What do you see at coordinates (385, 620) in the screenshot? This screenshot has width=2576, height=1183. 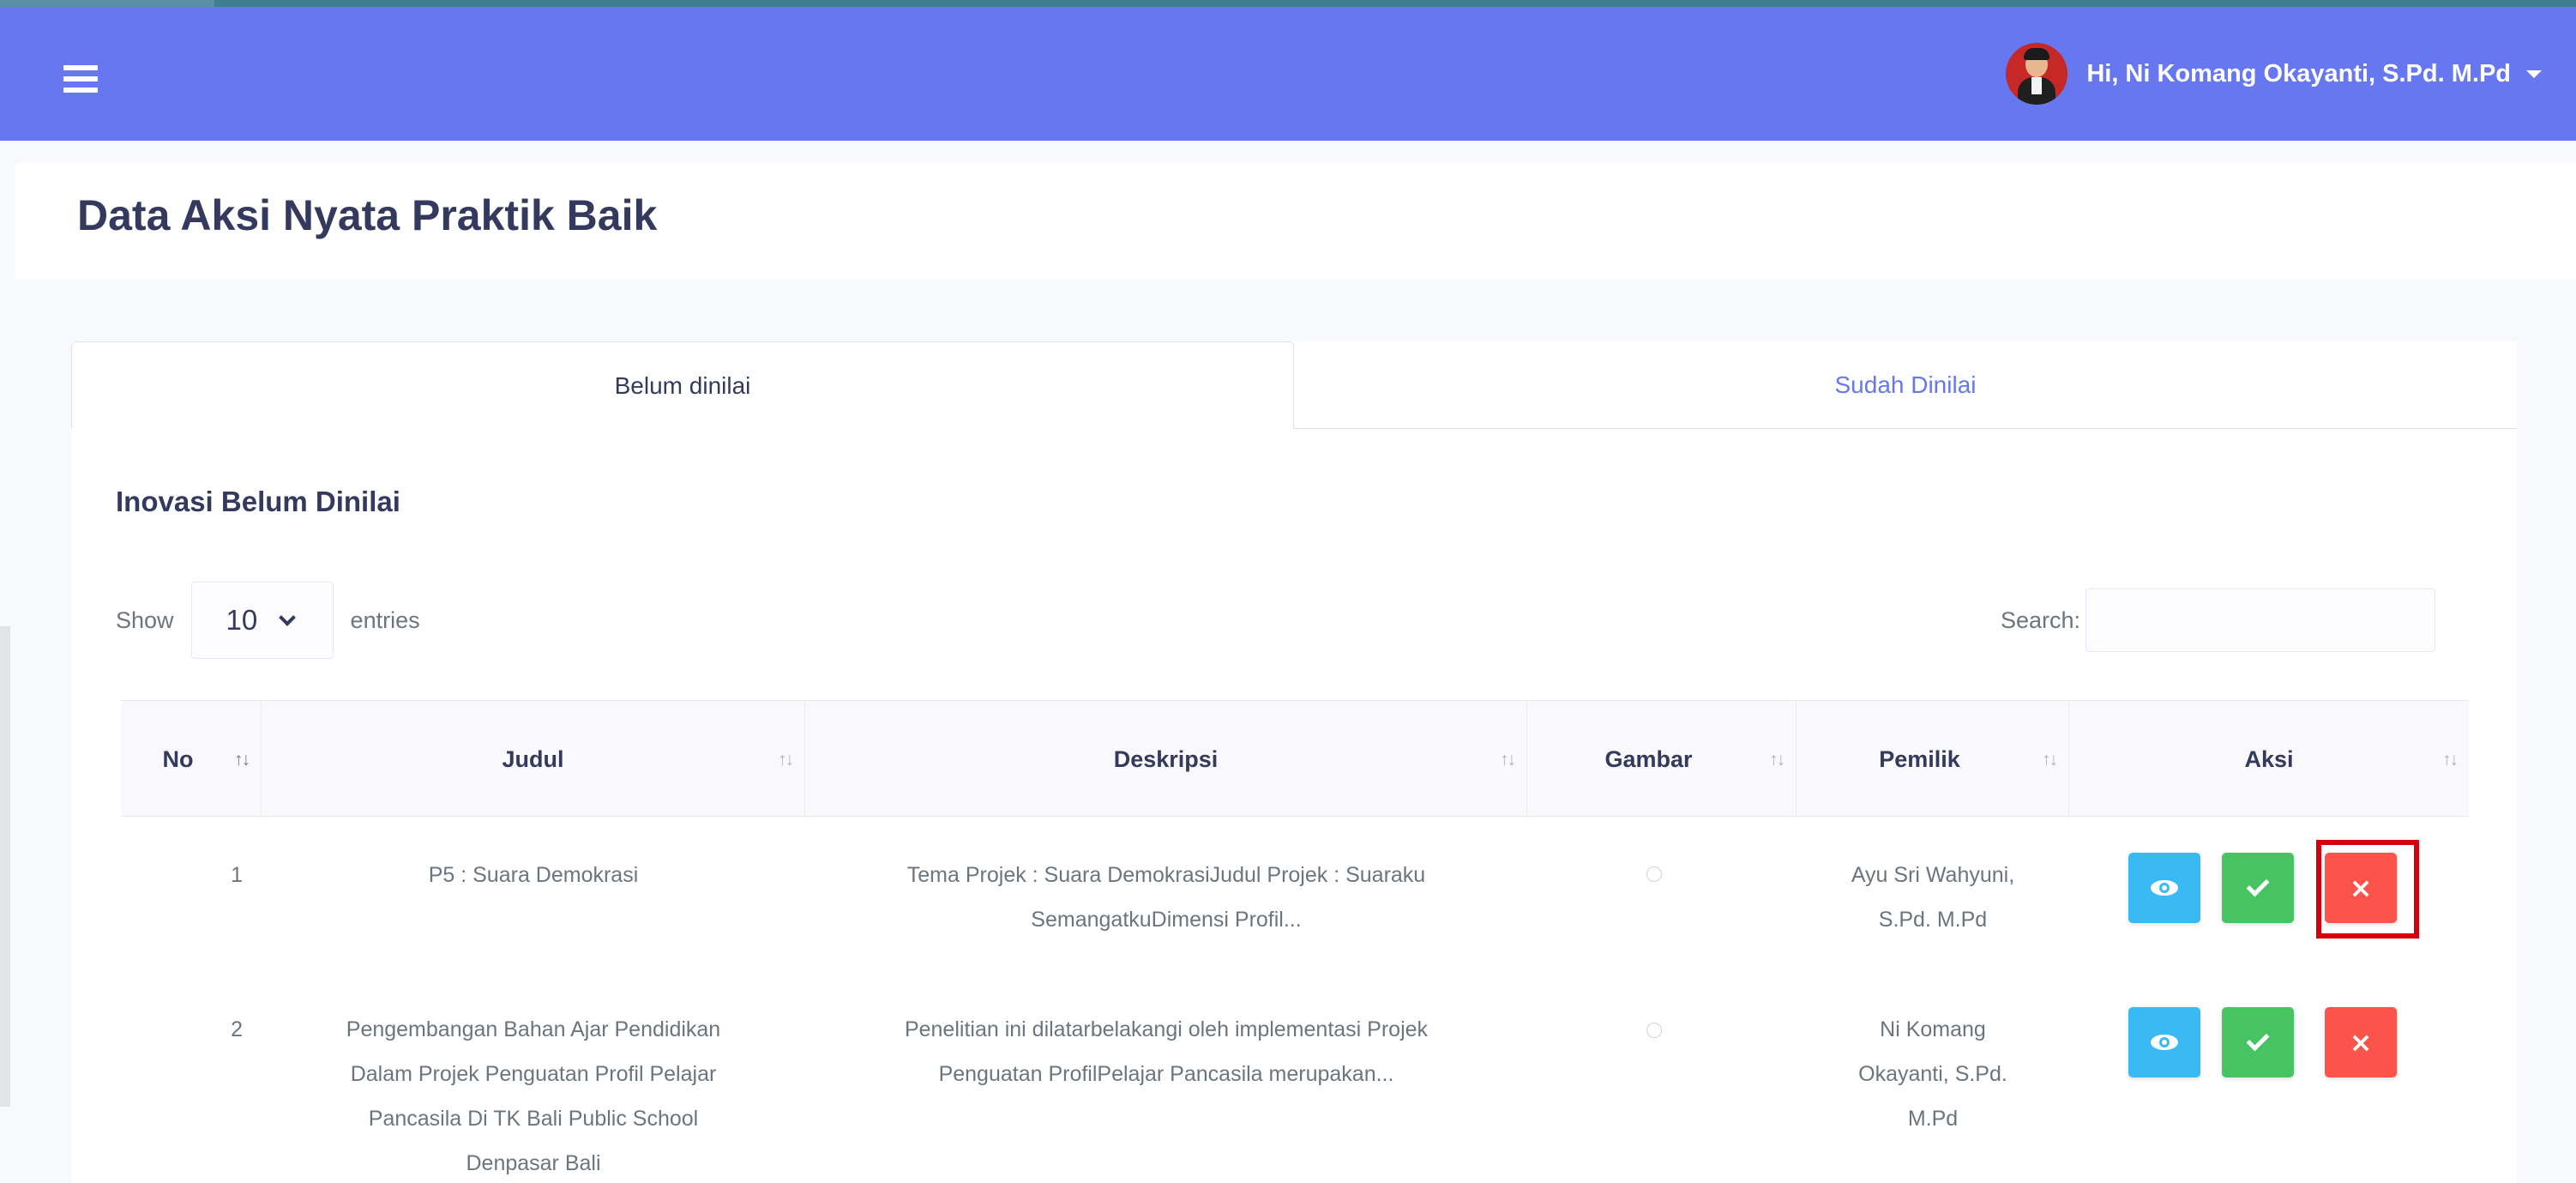 I see `entries-label: entries` at bounding box center [385, 620].